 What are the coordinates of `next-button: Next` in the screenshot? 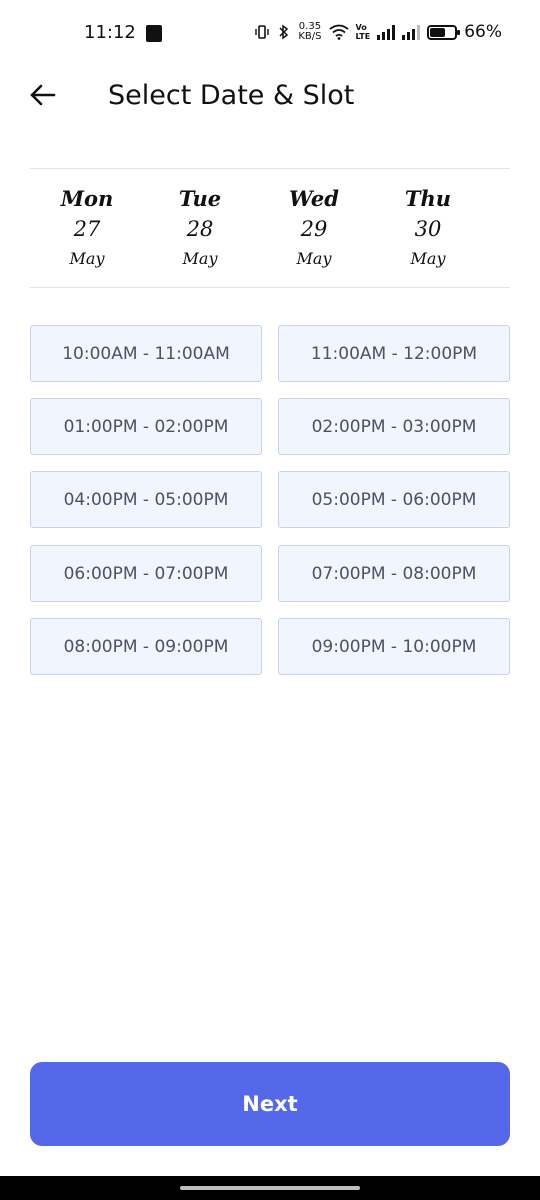 It's located at (270, 1104).